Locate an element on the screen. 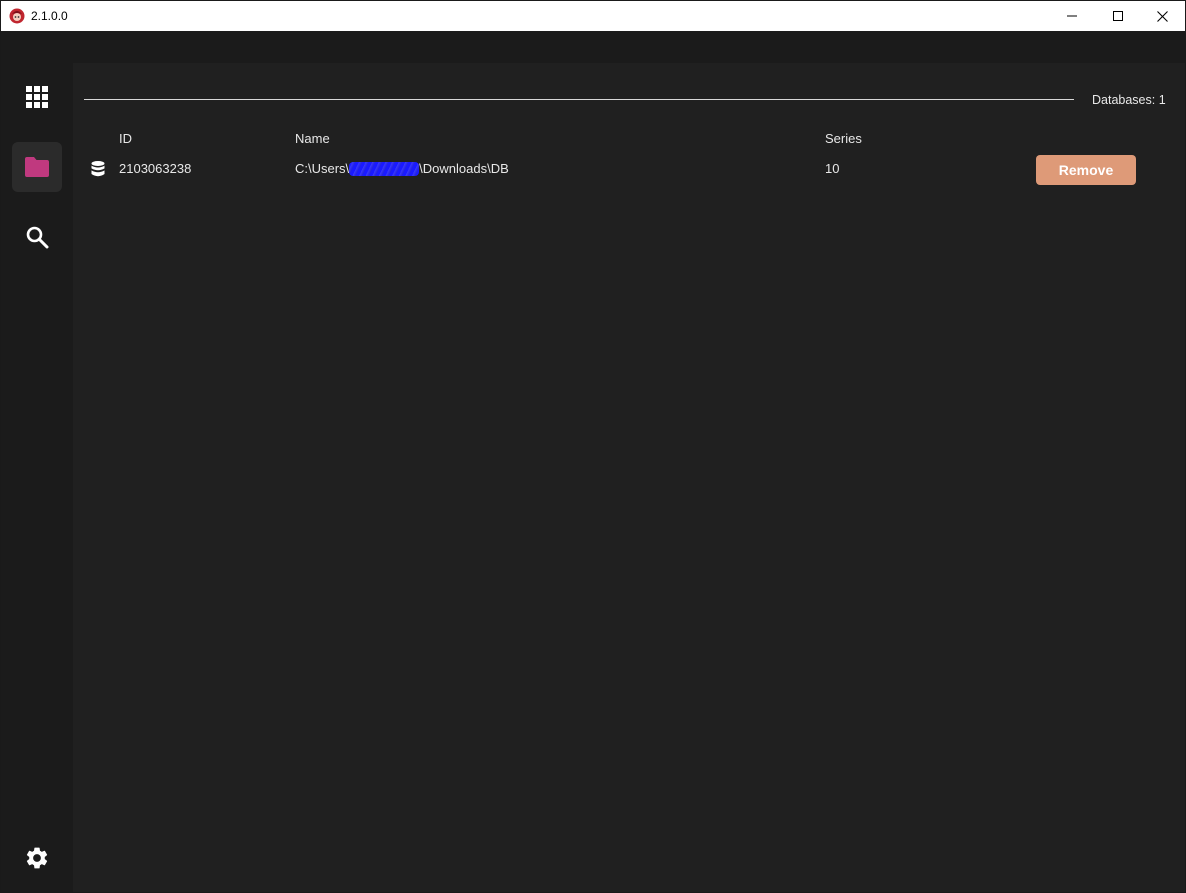 Image resolution: width=1186 pixels, height=893 pixels. search-icon is located at coordinates (37, 237).